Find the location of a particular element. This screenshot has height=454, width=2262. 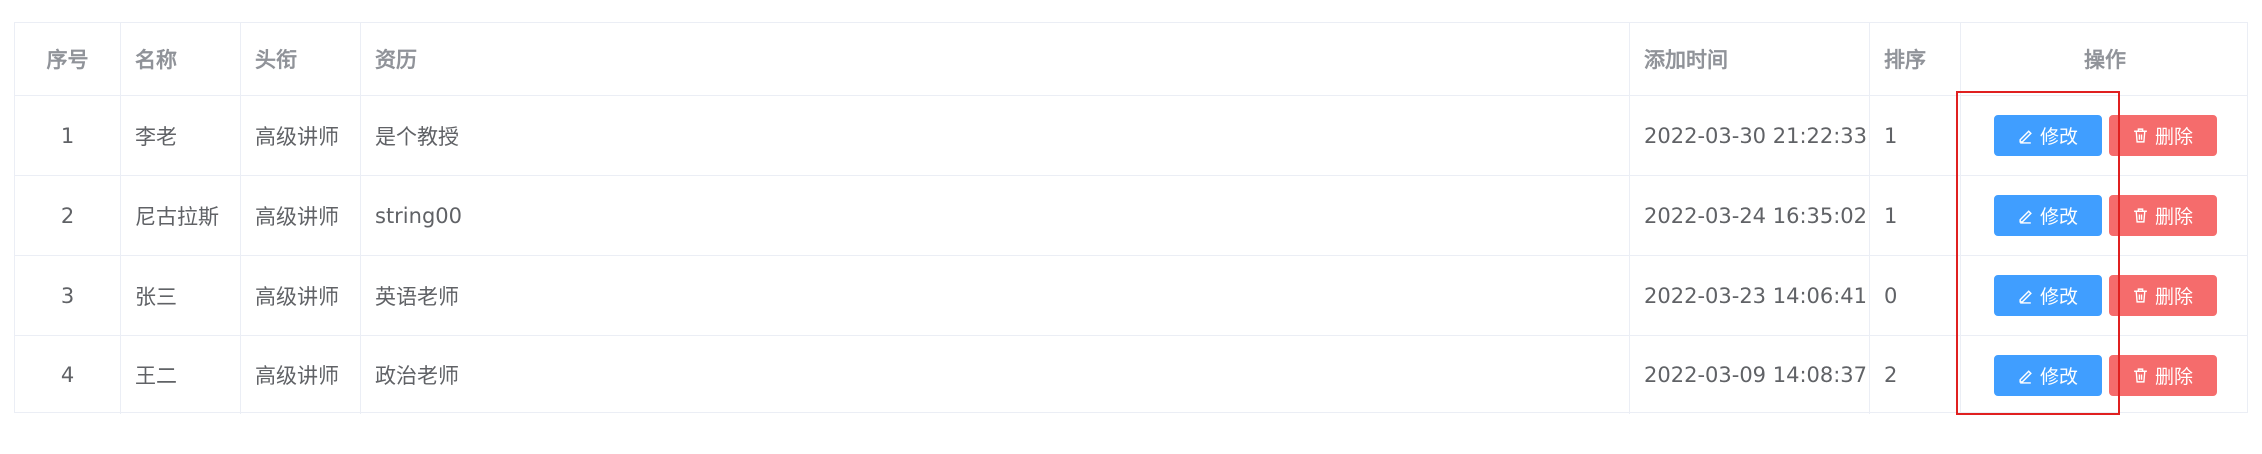

row-name: 李老 is located at coordinates (181, 135).